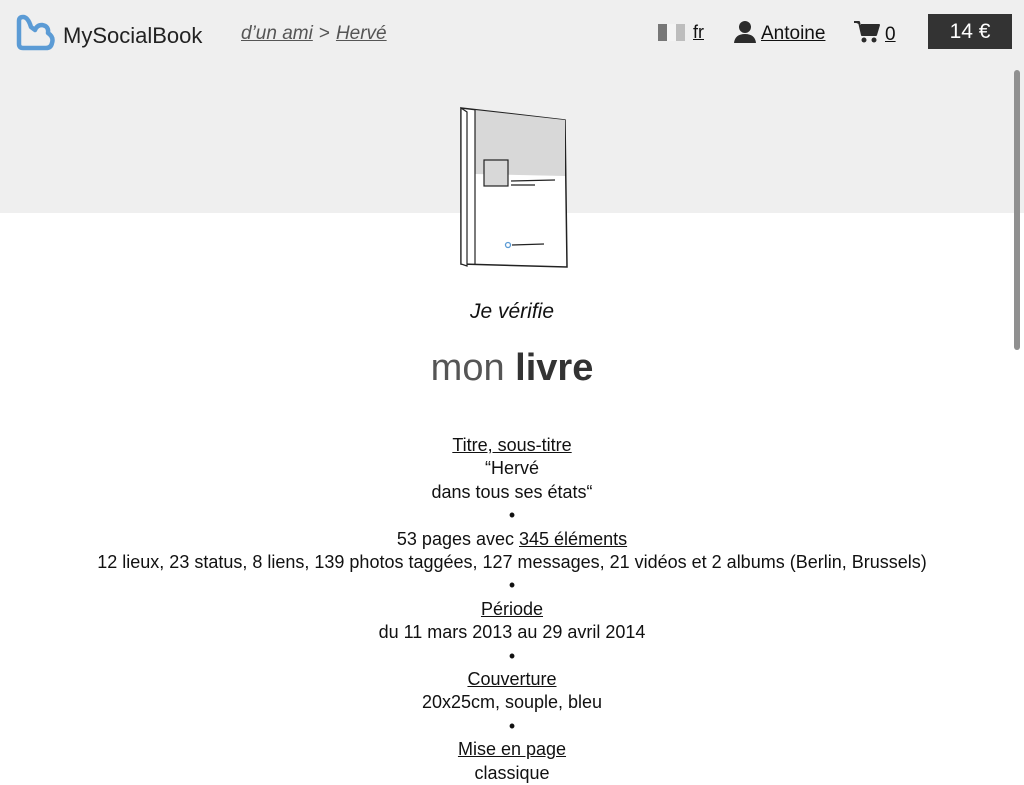  What do you see at coordinates (512, 749) in the screenshot?
I see `layout-link: Mise en page` at bounding box center [512, 749].